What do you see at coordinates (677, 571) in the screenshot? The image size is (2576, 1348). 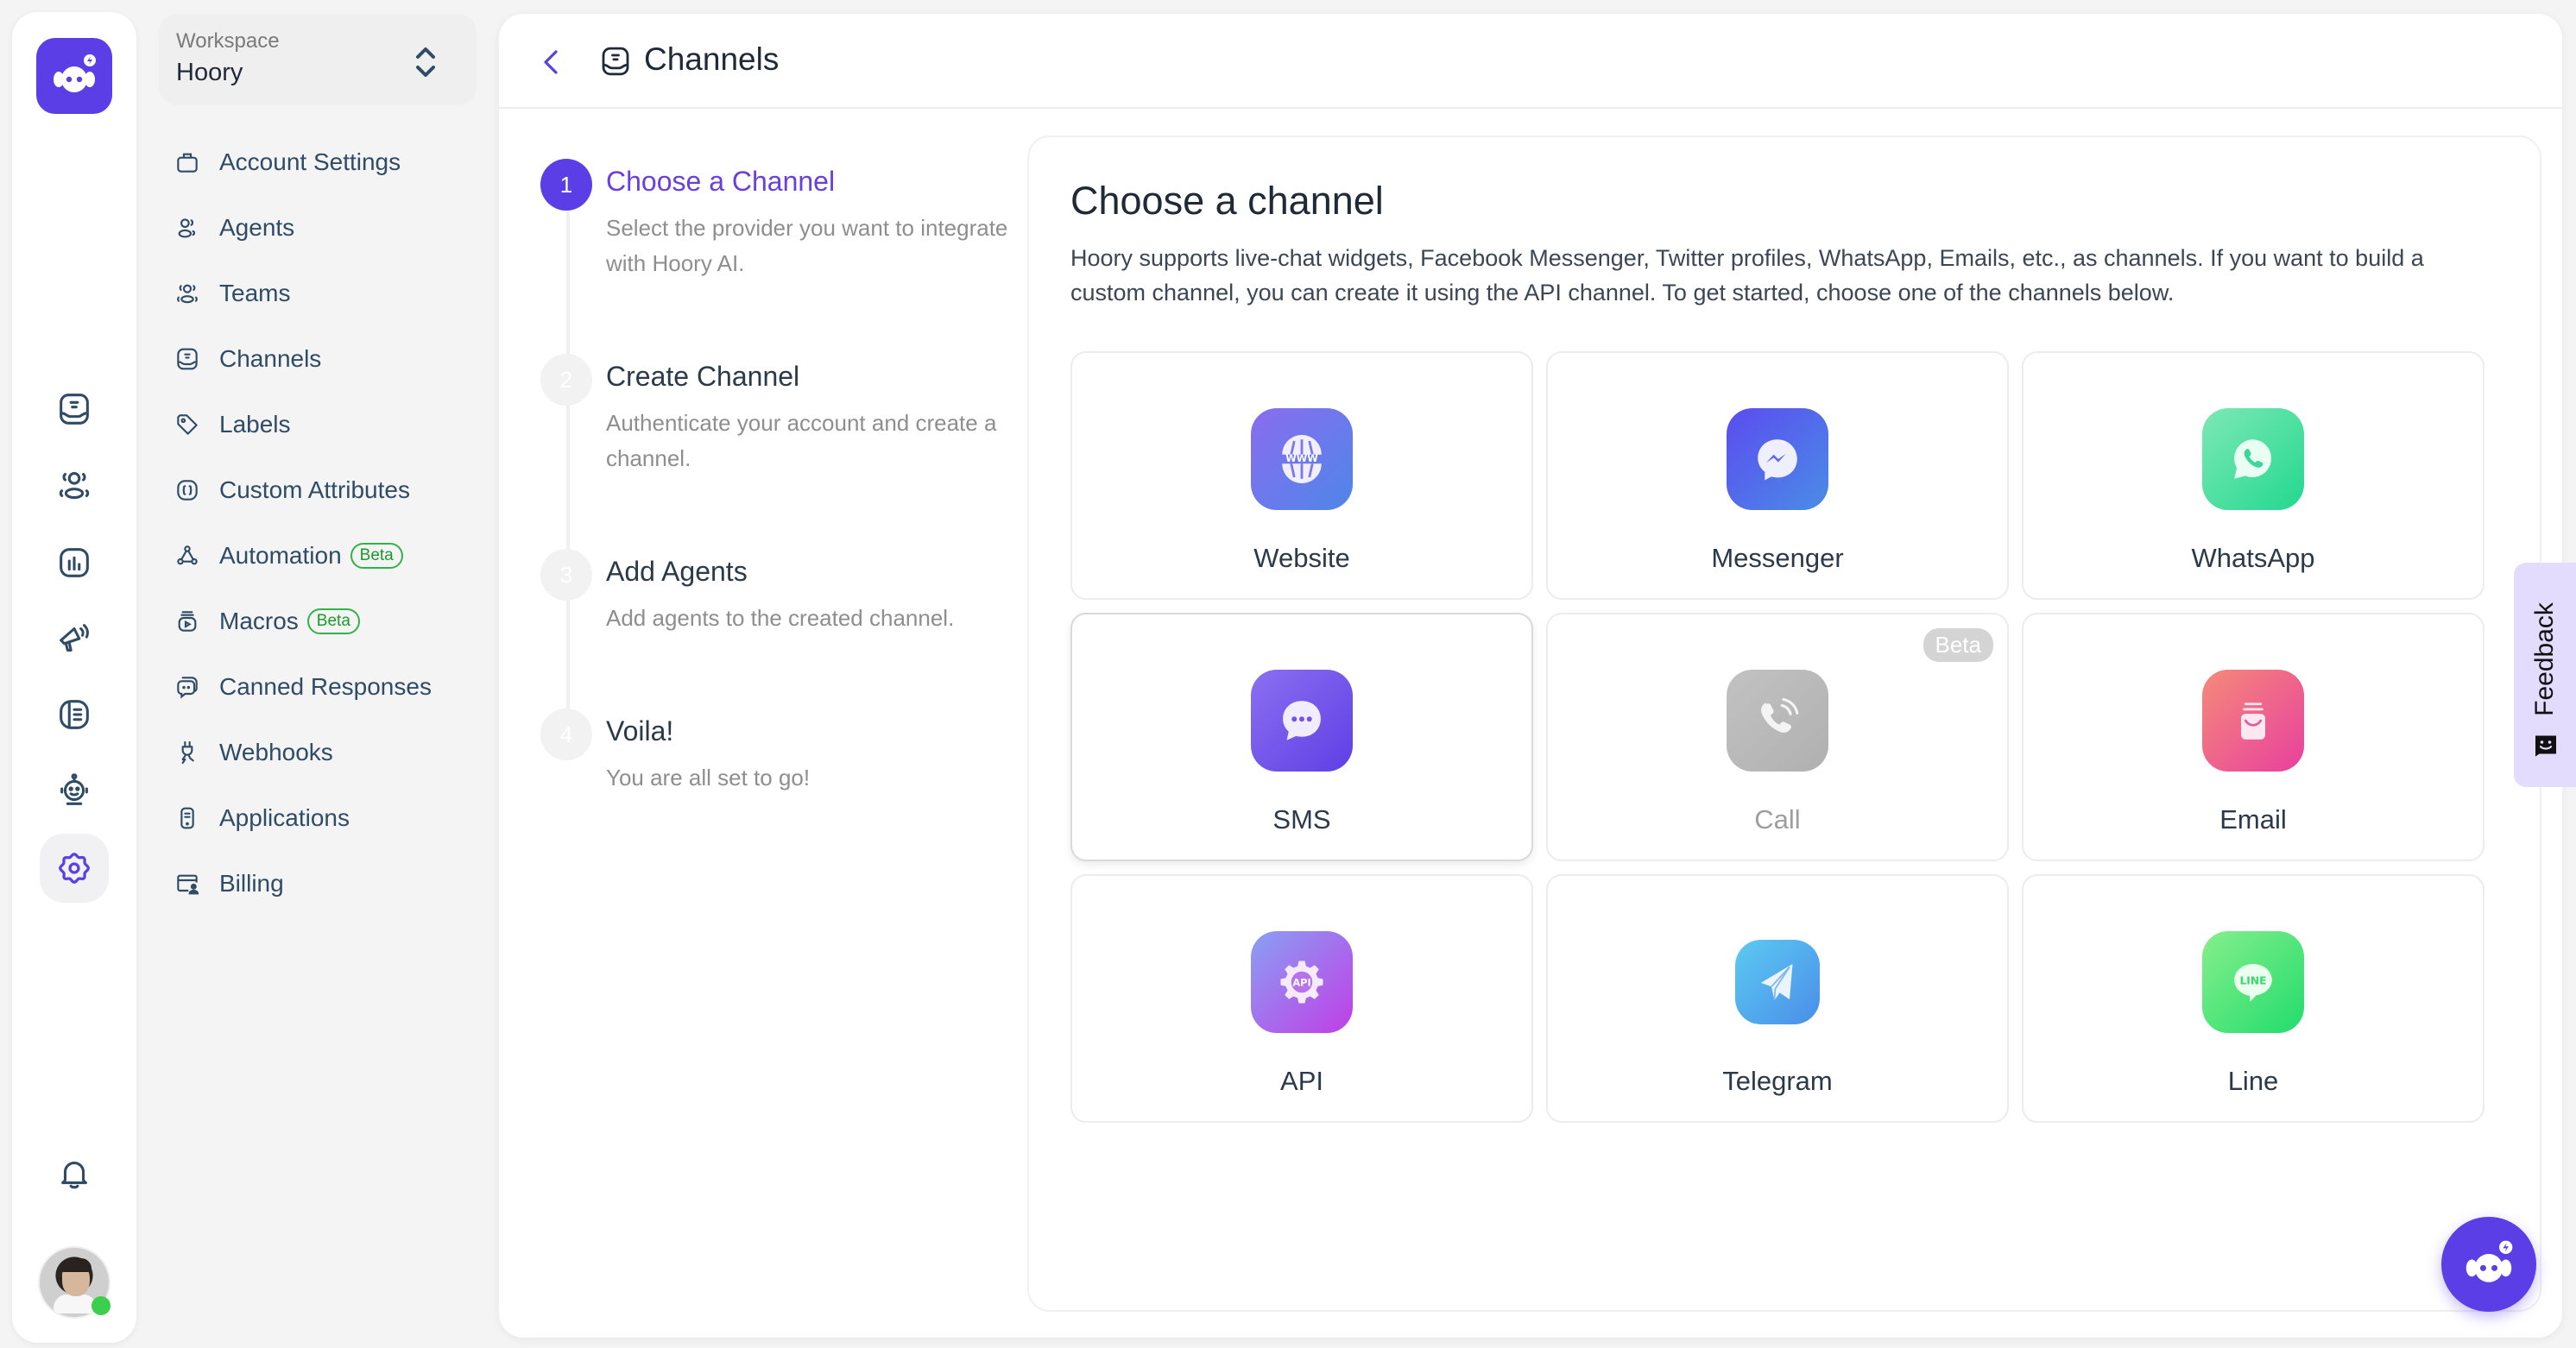 I see `step-title: Add Agents` at bounding box center [677, 571].